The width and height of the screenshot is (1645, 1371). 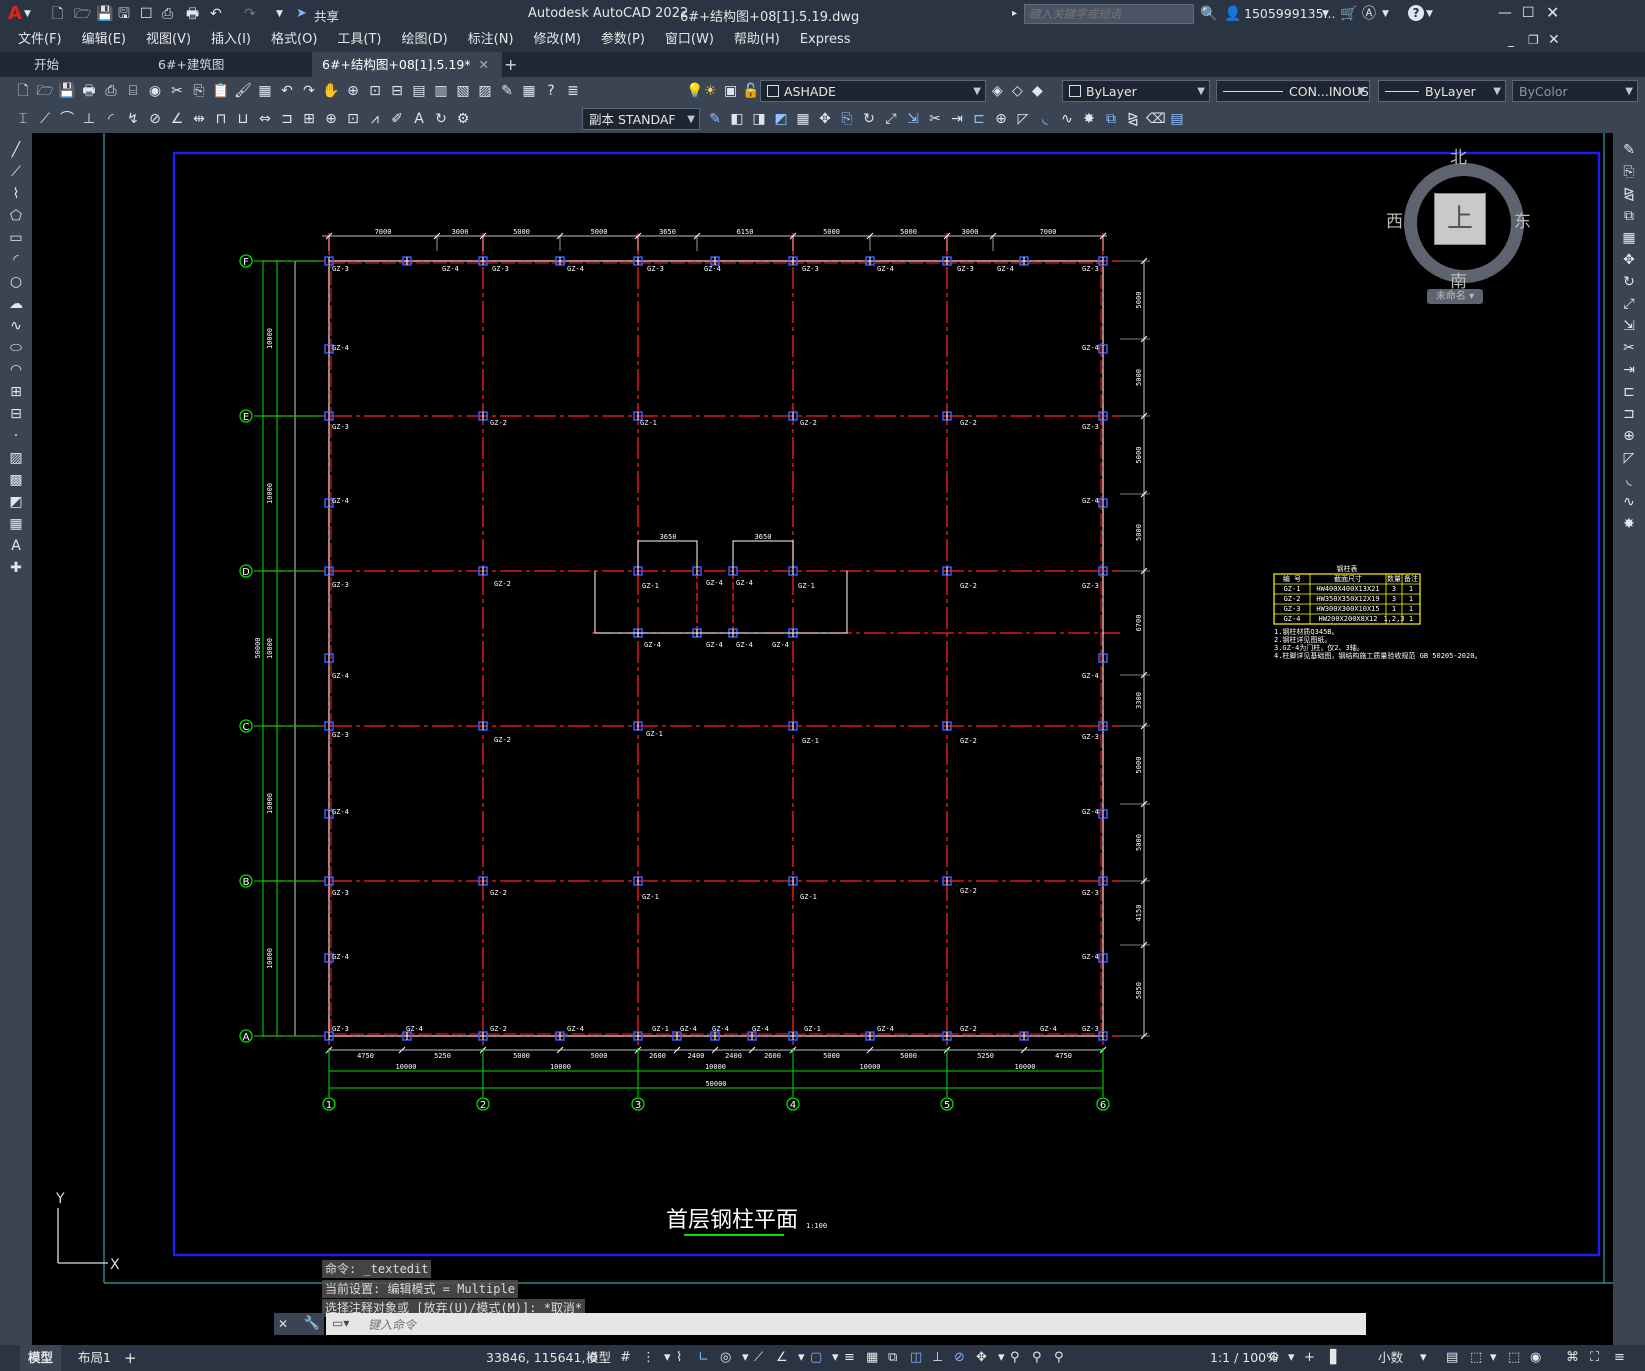 What do you see at coordinates (265, 91) in the screenshot?
I see `block-editor-icon: ▦` at bounding box center [265, 91].